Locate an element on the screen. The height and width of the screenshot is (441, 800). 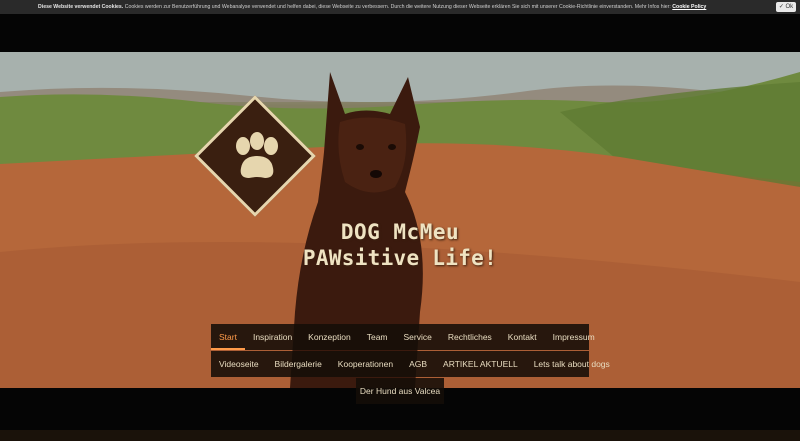
check-icon: ✓ is located at coordinates (781, 7).